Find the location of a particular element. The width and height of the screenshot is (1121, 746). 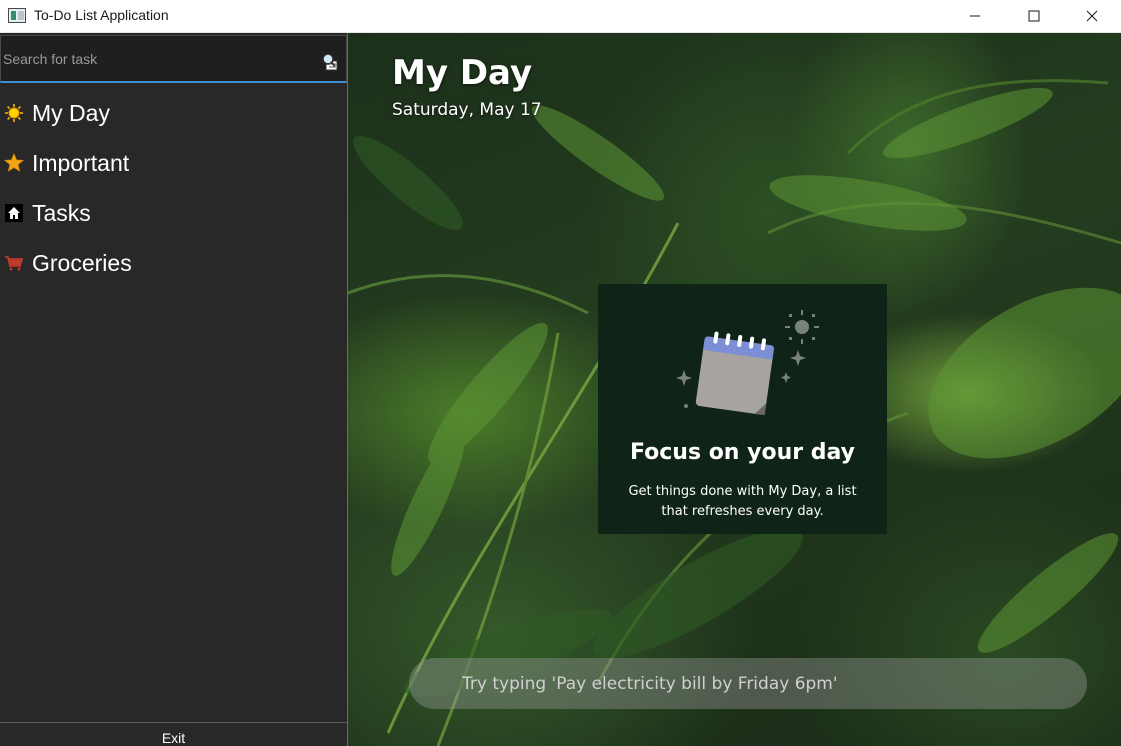

minimize-button is located at coordinates (975, 16).